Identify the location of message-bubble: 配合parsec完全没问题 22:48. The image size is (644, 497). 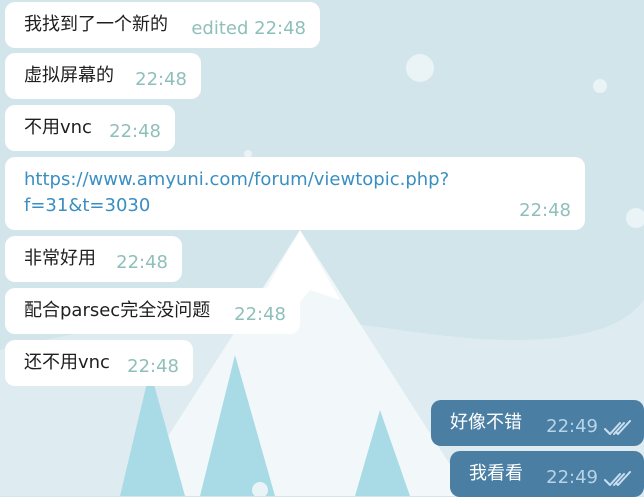
(152, 311).